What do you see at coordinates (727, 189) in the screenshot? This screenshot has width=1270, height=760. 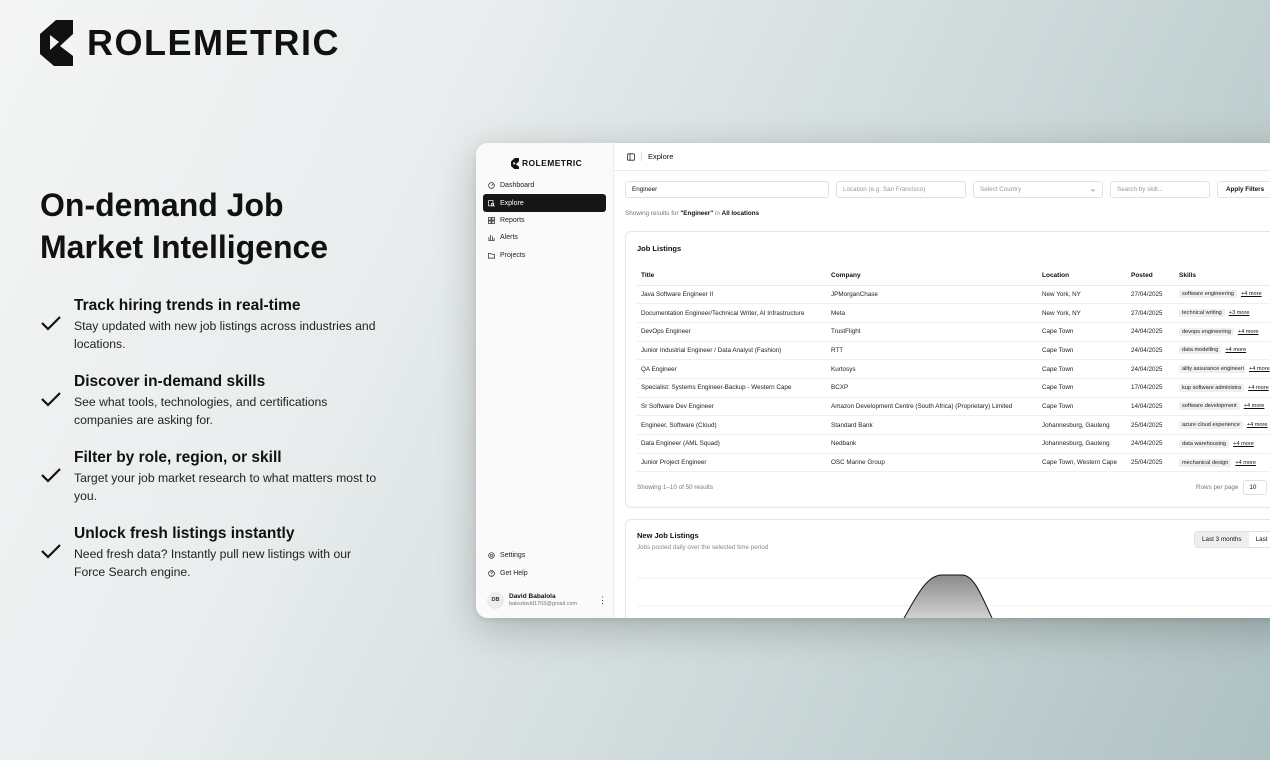 I see `job-title-input: Engineer` at bounding box center [727, 189].